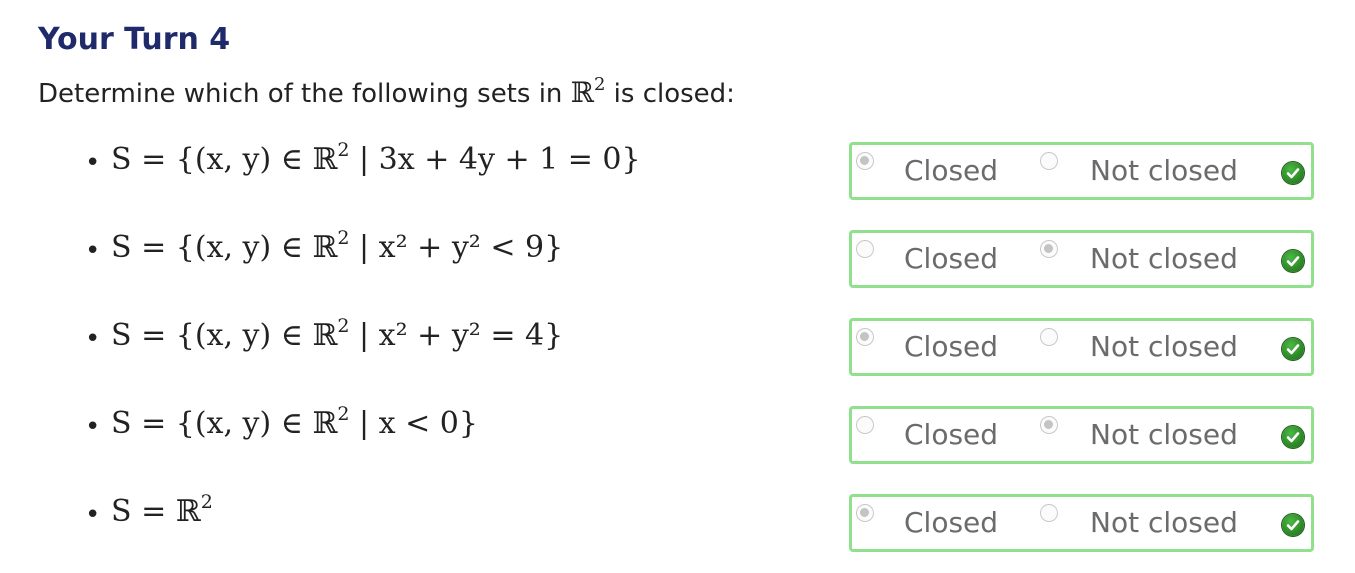 The image size is (1355, 573). I want to click on set-expression: S = {(x, y) ∈ ℝ2 | 3x + 4y + 1 = 0}, so click(376, 158).